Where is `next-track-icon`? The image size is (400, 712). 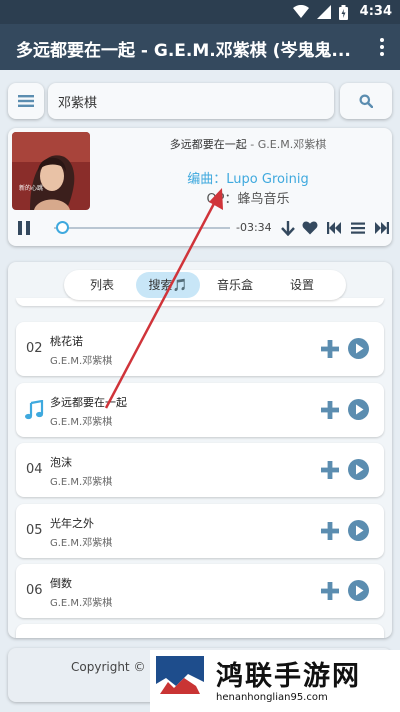
next-track-icon is located at coordinates (382, 228).